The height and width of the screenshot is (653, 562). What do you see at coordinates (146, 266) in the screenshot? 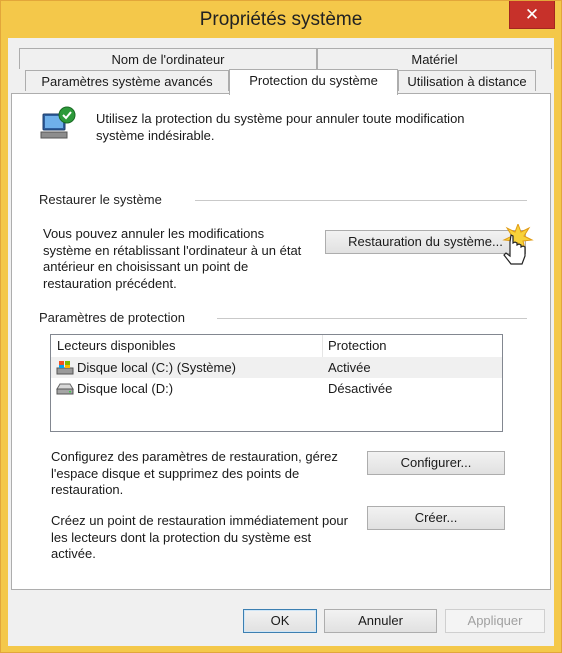
I see `restore-line: antérieur en choisissant un point de` at bounding box center [146, 266].